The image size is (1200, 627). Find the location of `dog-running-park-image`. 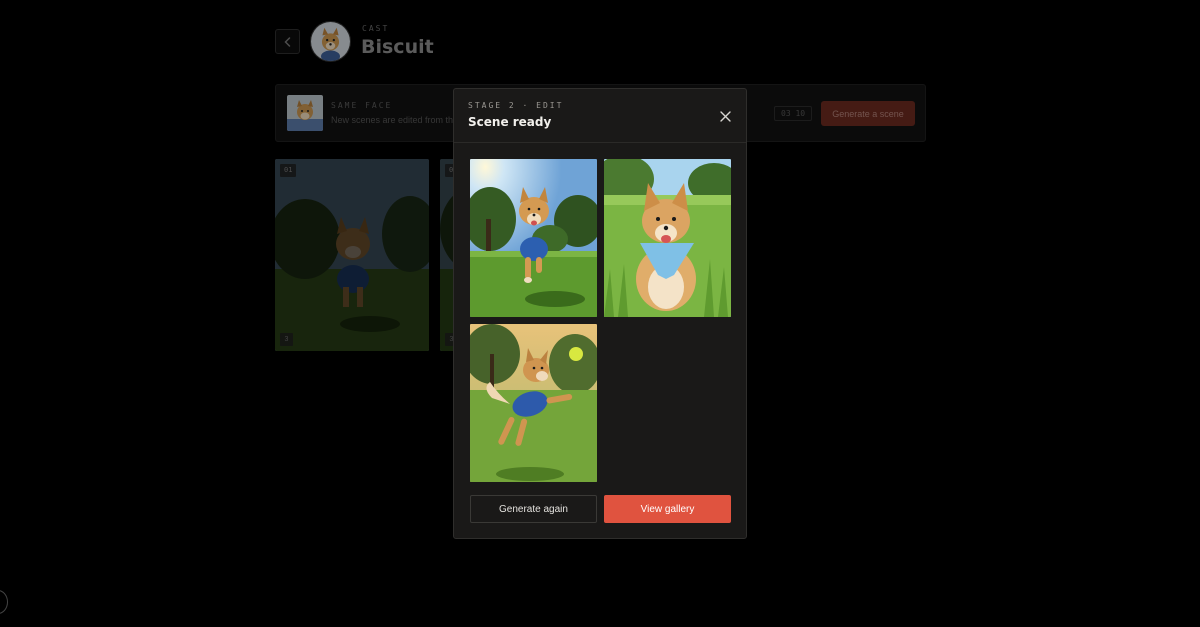

dog-running-park-image is located at coordinates (533, 238).